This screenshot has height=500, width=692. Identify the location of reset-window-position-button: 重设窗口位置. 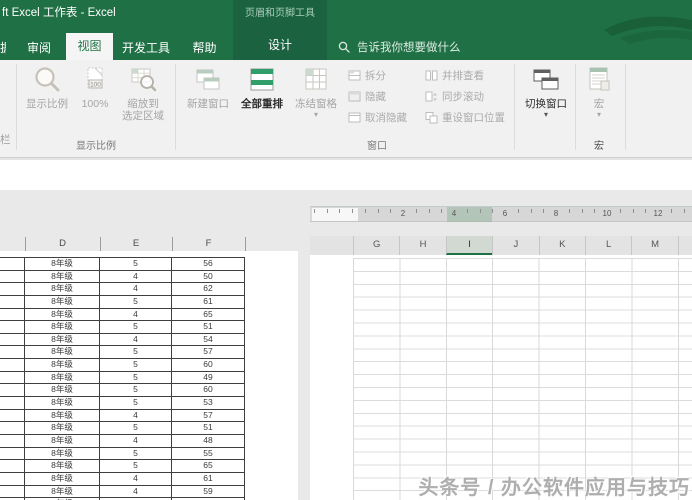
(465, 117).